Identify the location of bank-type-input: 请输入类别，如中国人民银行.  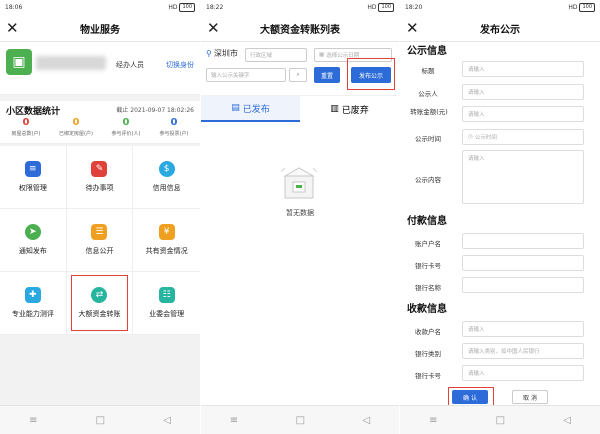
(523, 351).